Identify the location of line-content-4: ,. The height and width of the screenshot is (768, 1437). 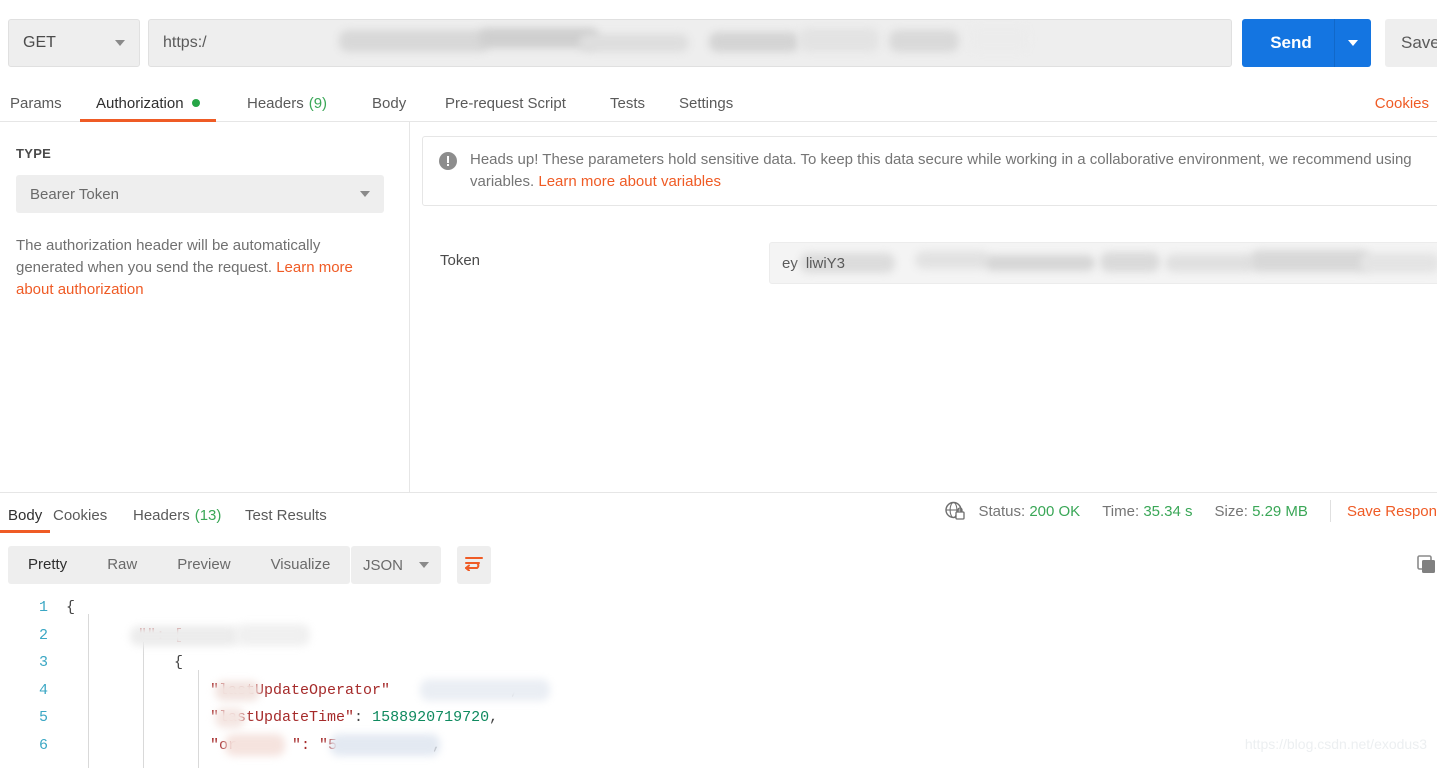
(494, 718).